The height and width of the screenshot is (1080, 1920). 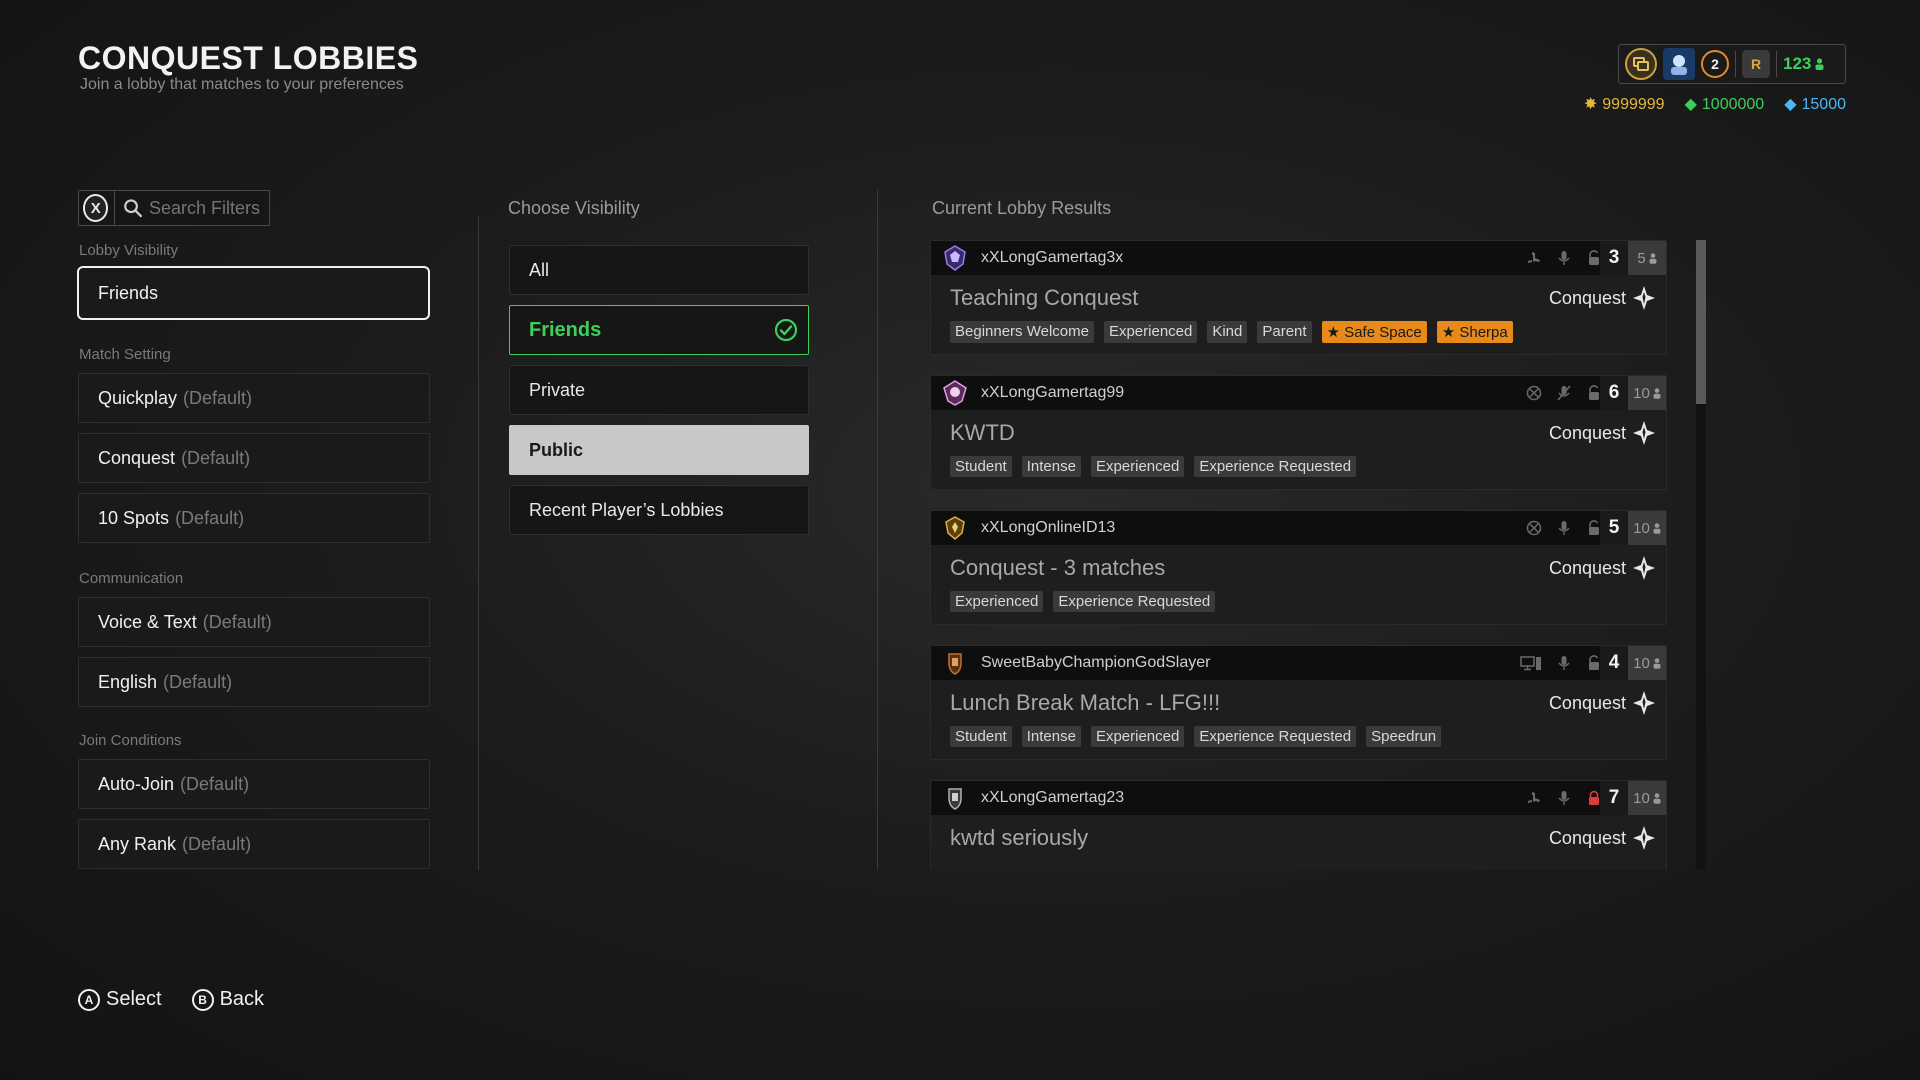 What do you see at coordinates (1633, 663) in the screenshot?
I see `player-count: 4 10` at bounding box center [1633, 663].